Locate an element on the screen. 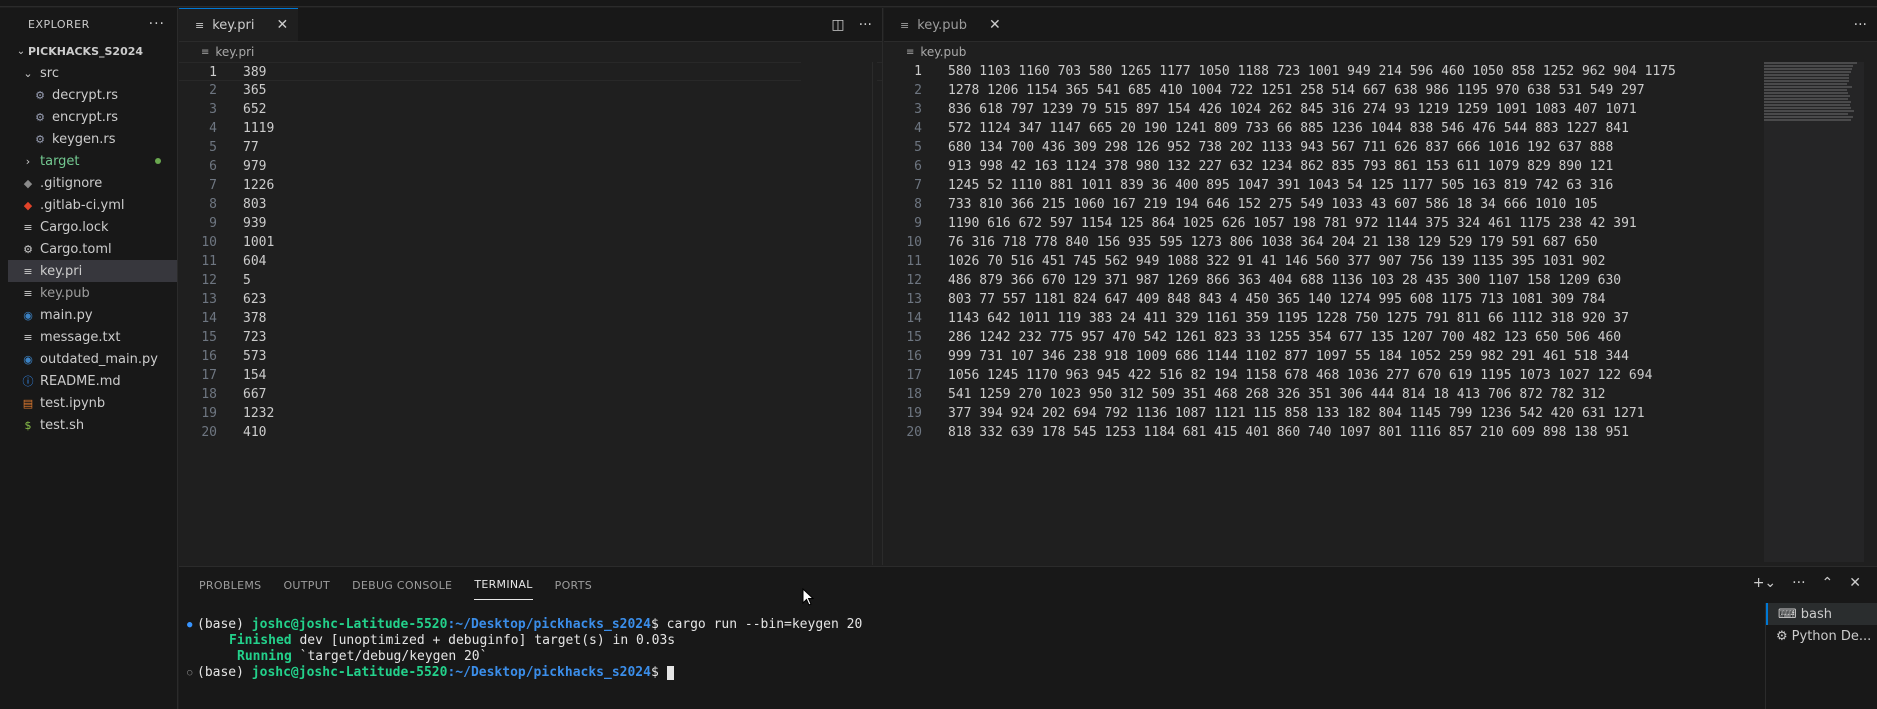  explorer-item-src: ⌄ src is located at coordinates (92, 73).